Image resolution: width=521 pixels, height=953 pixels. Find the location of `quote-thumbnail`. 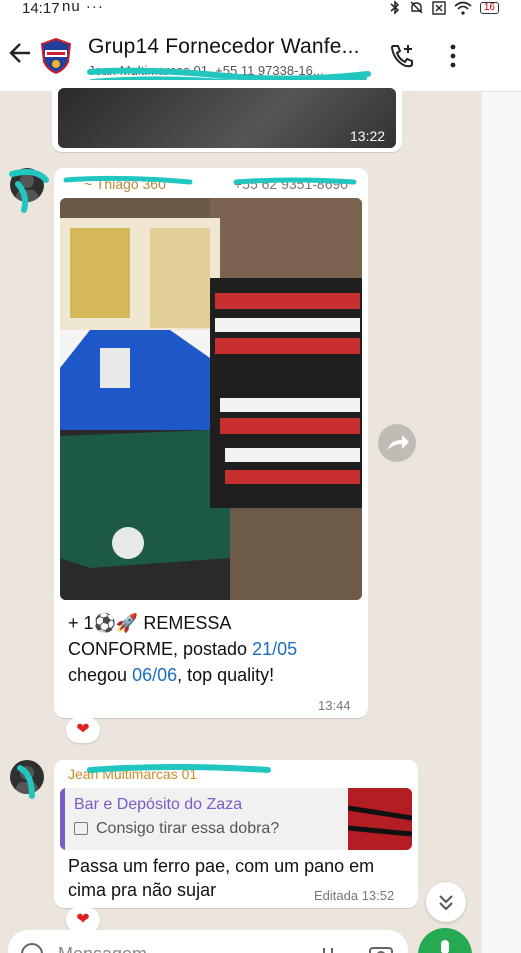

quote-thumbnail is located at coordinates (379, 819).